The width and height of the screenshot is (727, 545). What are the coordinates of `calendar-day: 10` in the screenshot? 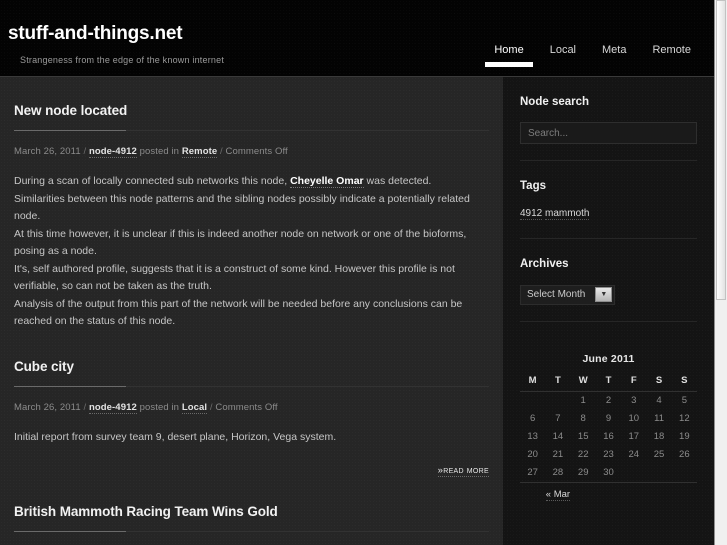 It's located at (634, 418).